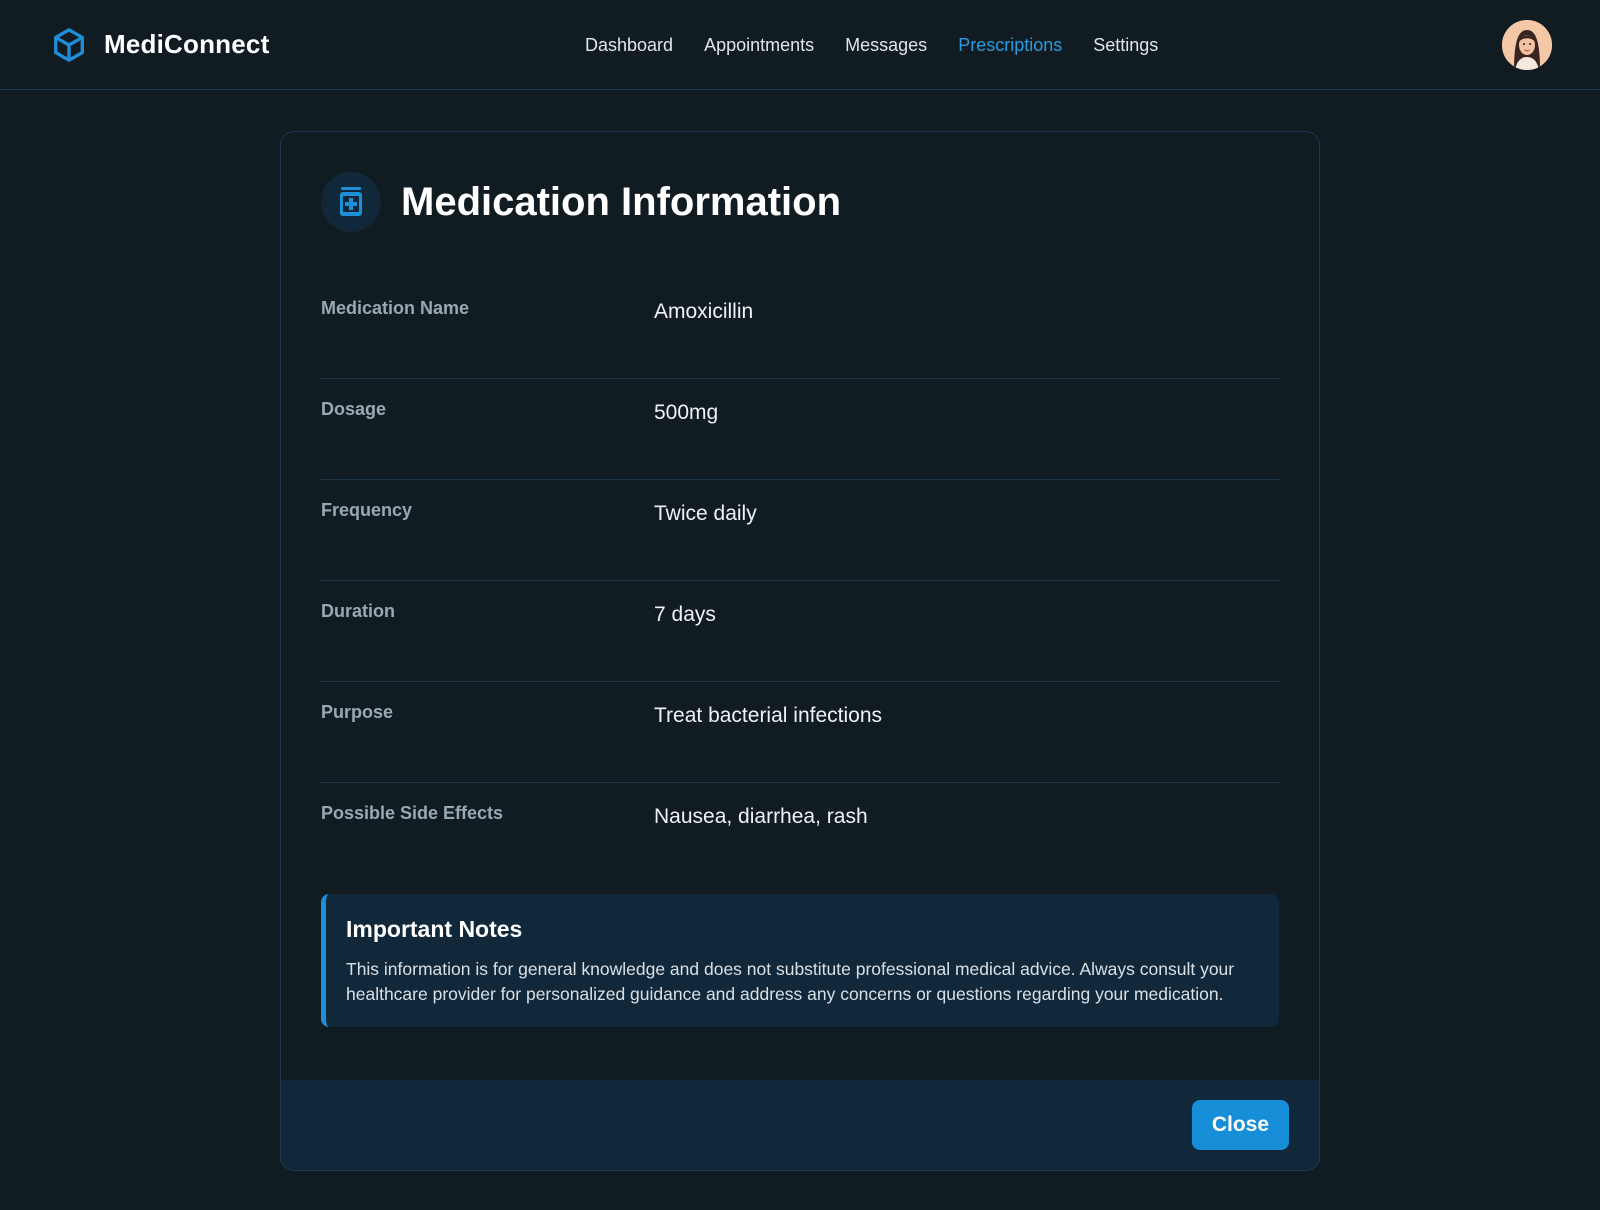 The width and height of the screenshot is (1600, 1210). What do you see at coordinates (800, 530) in the screenshot?
I see `field-row-frequency: Frequency Twice daily` at bounding box center [800, 530].